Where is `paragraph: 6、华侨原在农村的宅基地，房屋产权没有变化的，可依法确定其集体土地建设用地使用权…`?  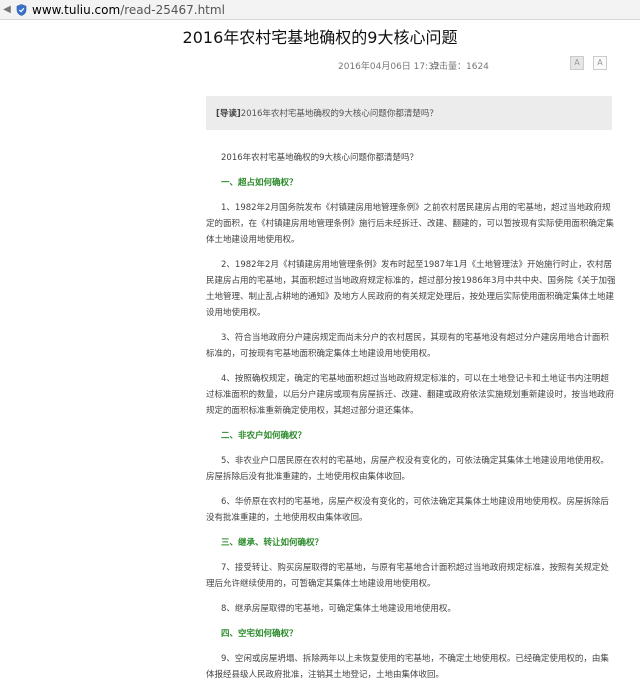
paragraph: 6、华侨原在农村的宅基地，房屋产权没有变化的，可依法确定其集体土地建设用地使用权… is located at coordinates (407, 510).